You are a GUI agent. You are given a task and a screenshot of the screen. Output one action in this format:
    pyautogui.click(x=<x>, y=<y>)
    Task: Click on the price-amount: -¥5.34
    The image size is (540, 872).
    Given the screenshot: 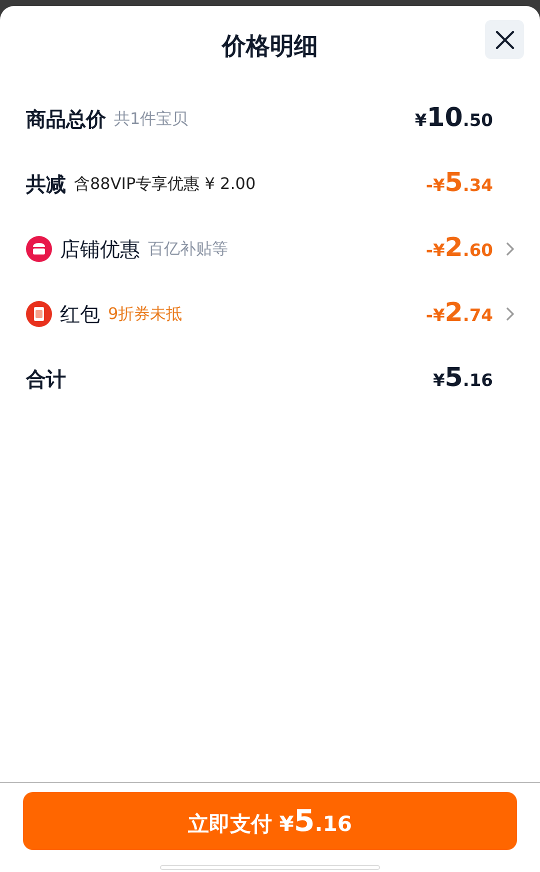 What is the action you would take?
    pyautogui.click(x=459, y=183)
    